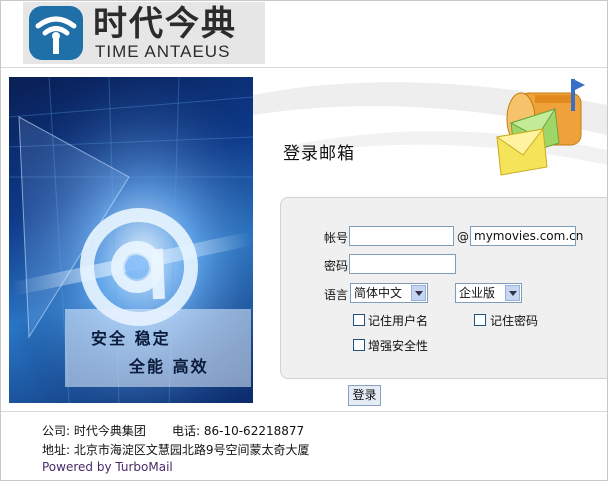 The height and width of the screenshot is (481, 608). Describe the element at coordinates (165, 24) in the screenshot. I see `brand-name-cn: 时代今典` at that location.